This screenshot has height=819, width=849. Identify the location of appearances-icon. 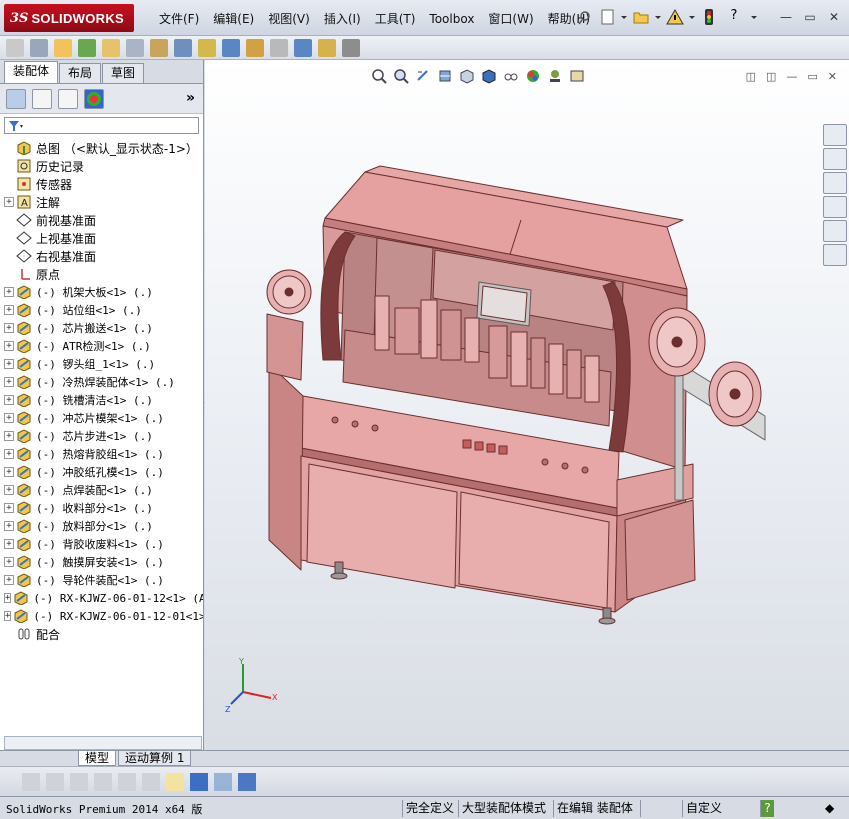
(835, 231).